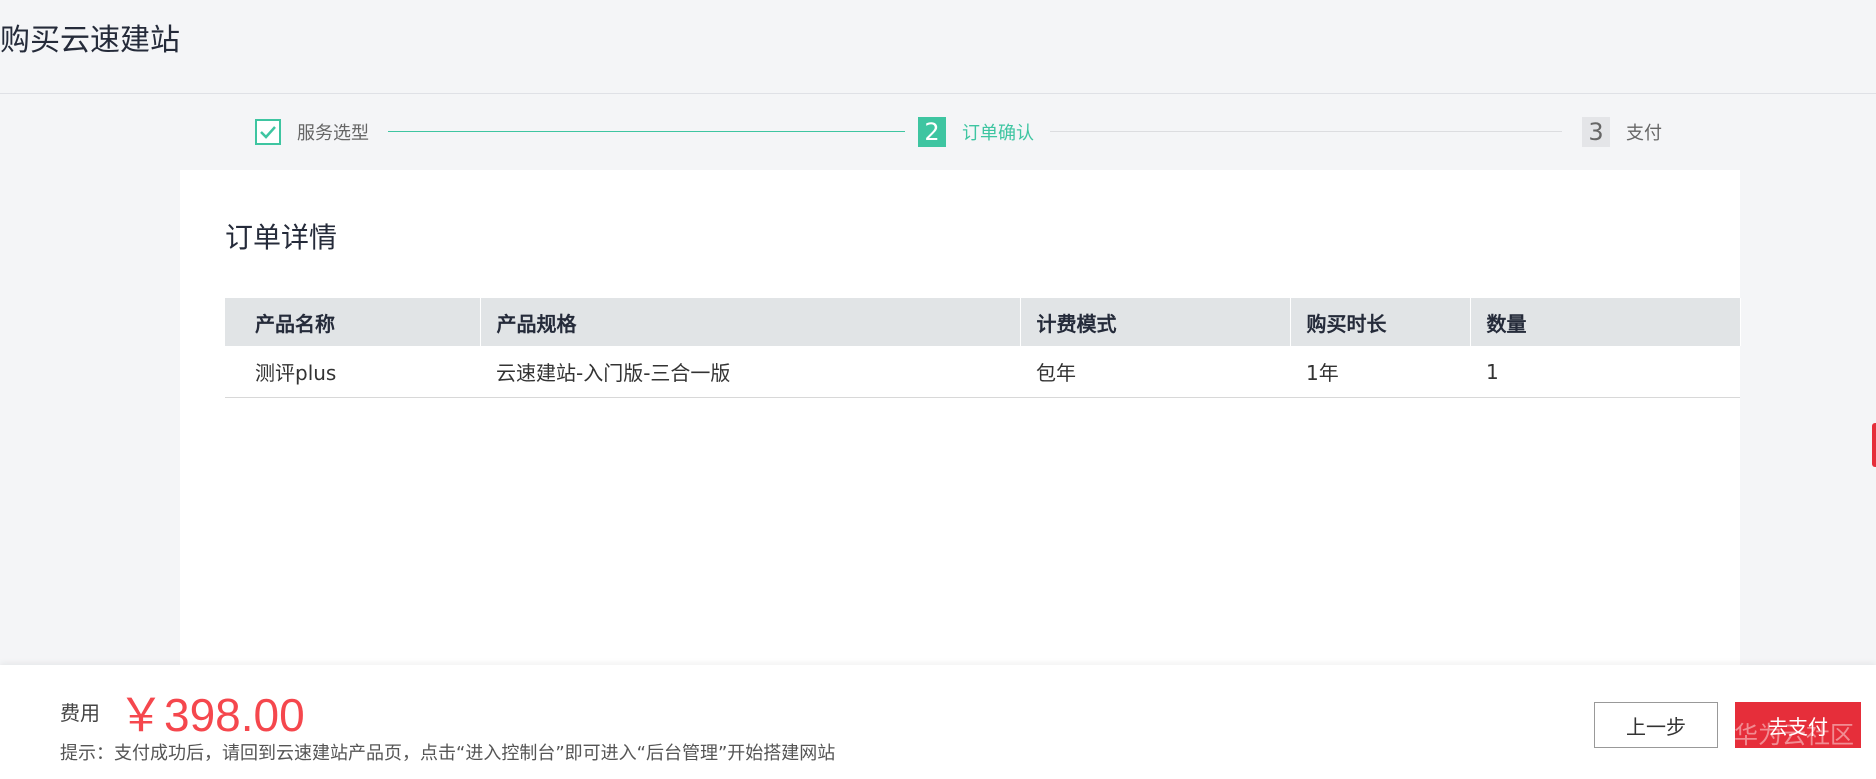  Describe the element at coordinates (1874, 445) in the screenshot. I see `side-feedback-tab` at that location.